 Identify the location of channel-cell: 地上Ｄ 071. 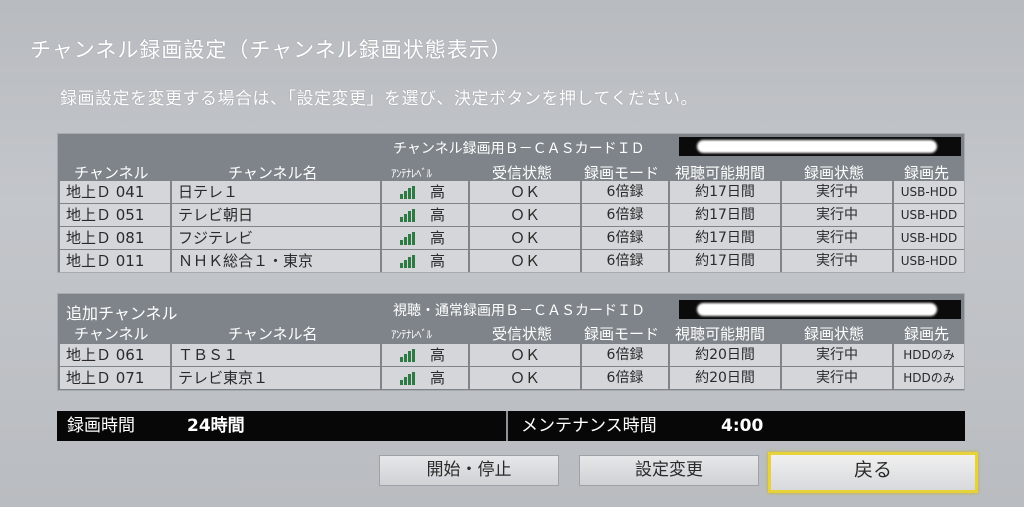
(115, 378).